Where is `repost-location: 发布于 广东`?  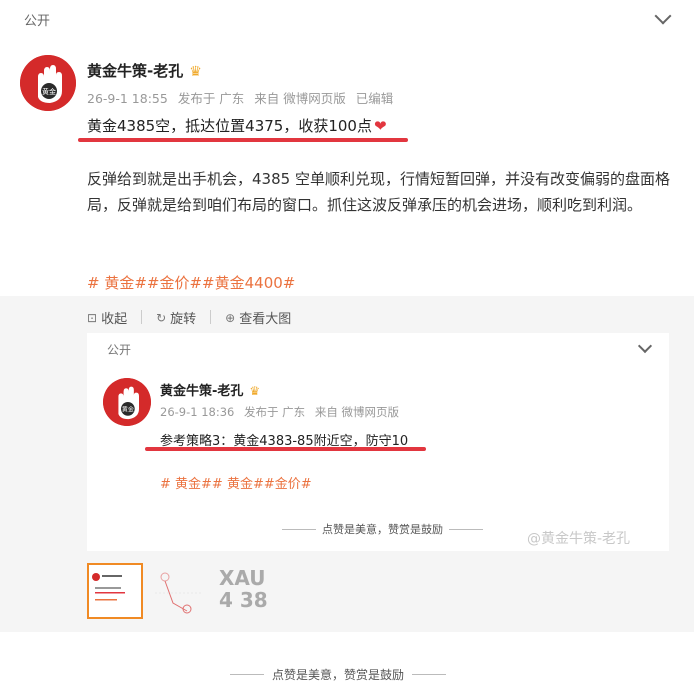
repost-location: 发布于 广东 is located at coordinates (275, 412).